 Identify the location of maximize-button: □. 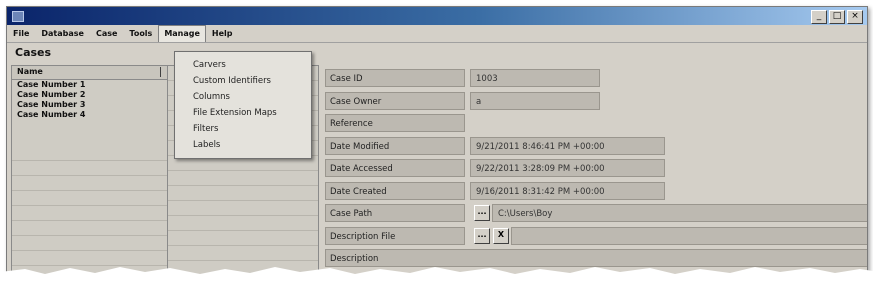
(837, 17).